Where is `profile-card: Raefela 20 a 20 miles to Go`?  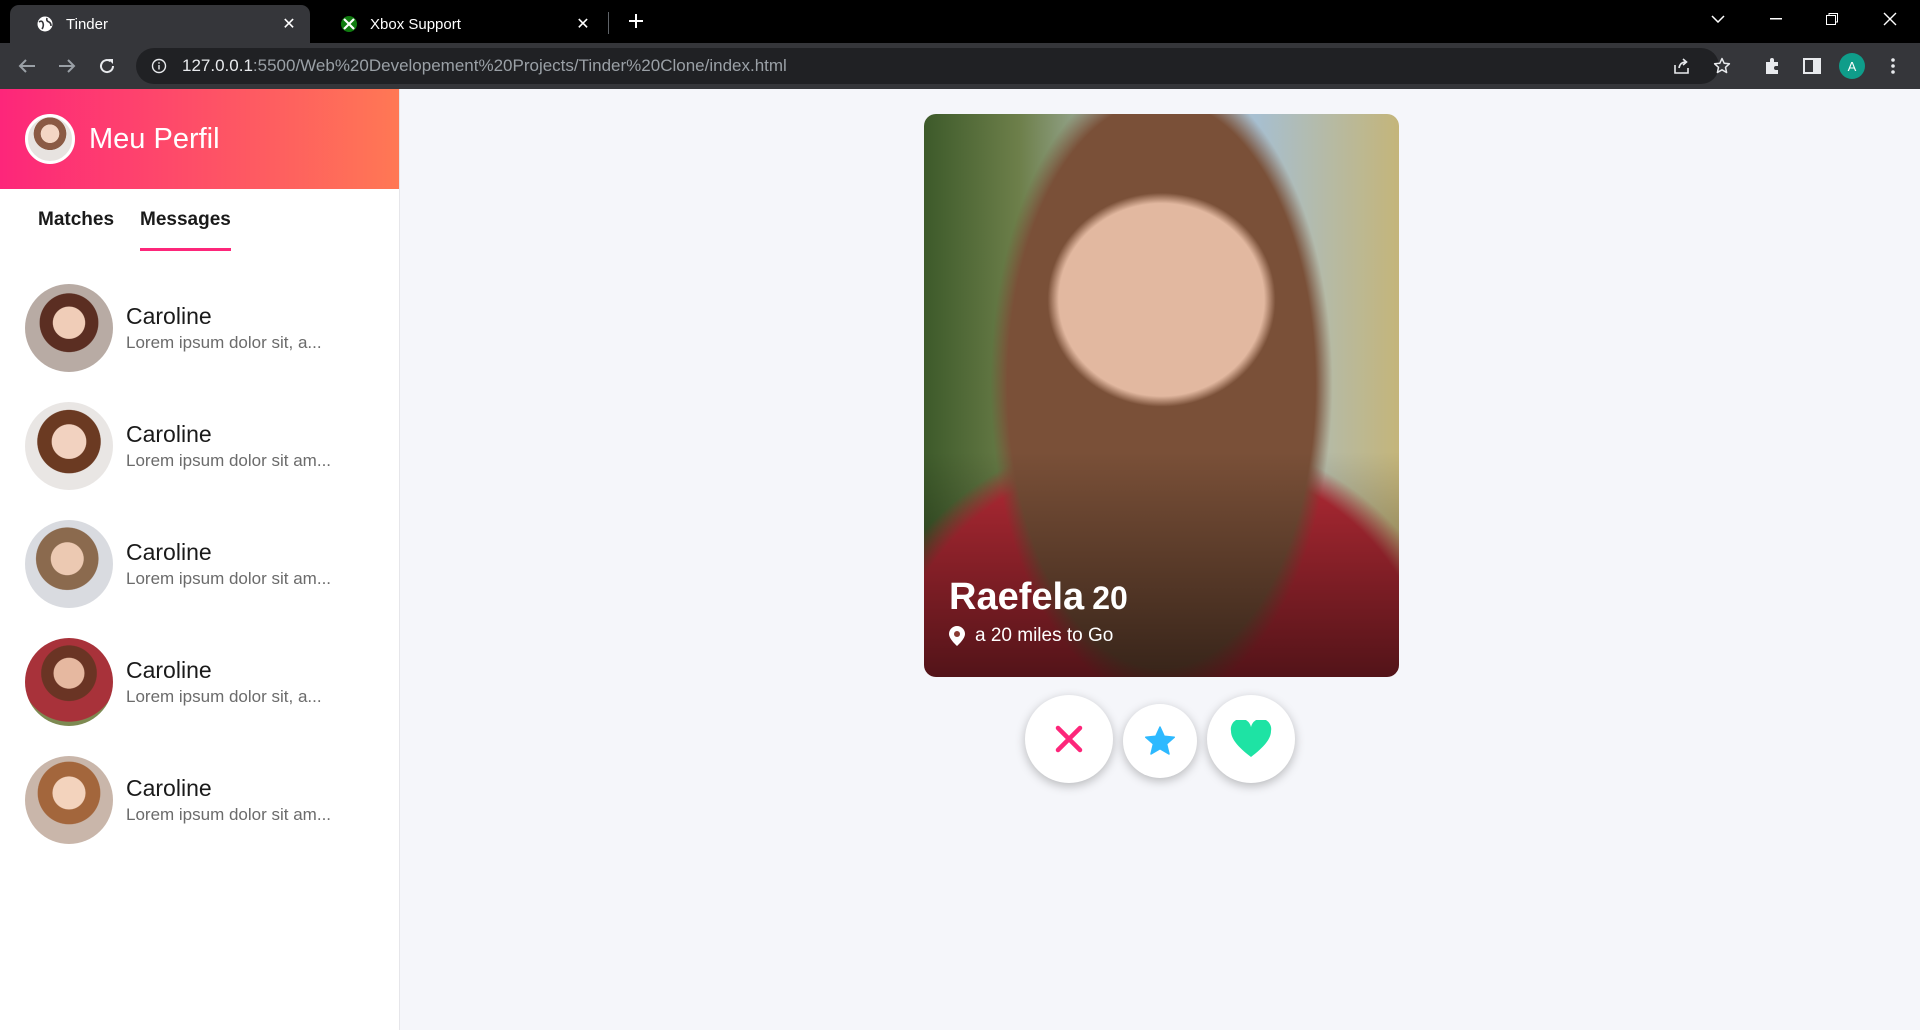 profile-card: Raefela 20 a 20 miles to Go is located at coordinates (1161, 395).